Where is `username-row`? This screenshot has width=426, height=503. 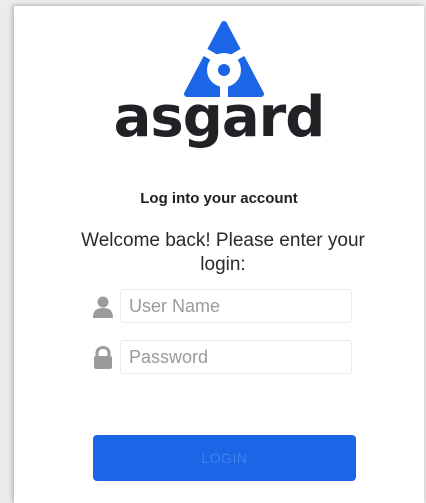 username-row is located at coordinates (223, 307).